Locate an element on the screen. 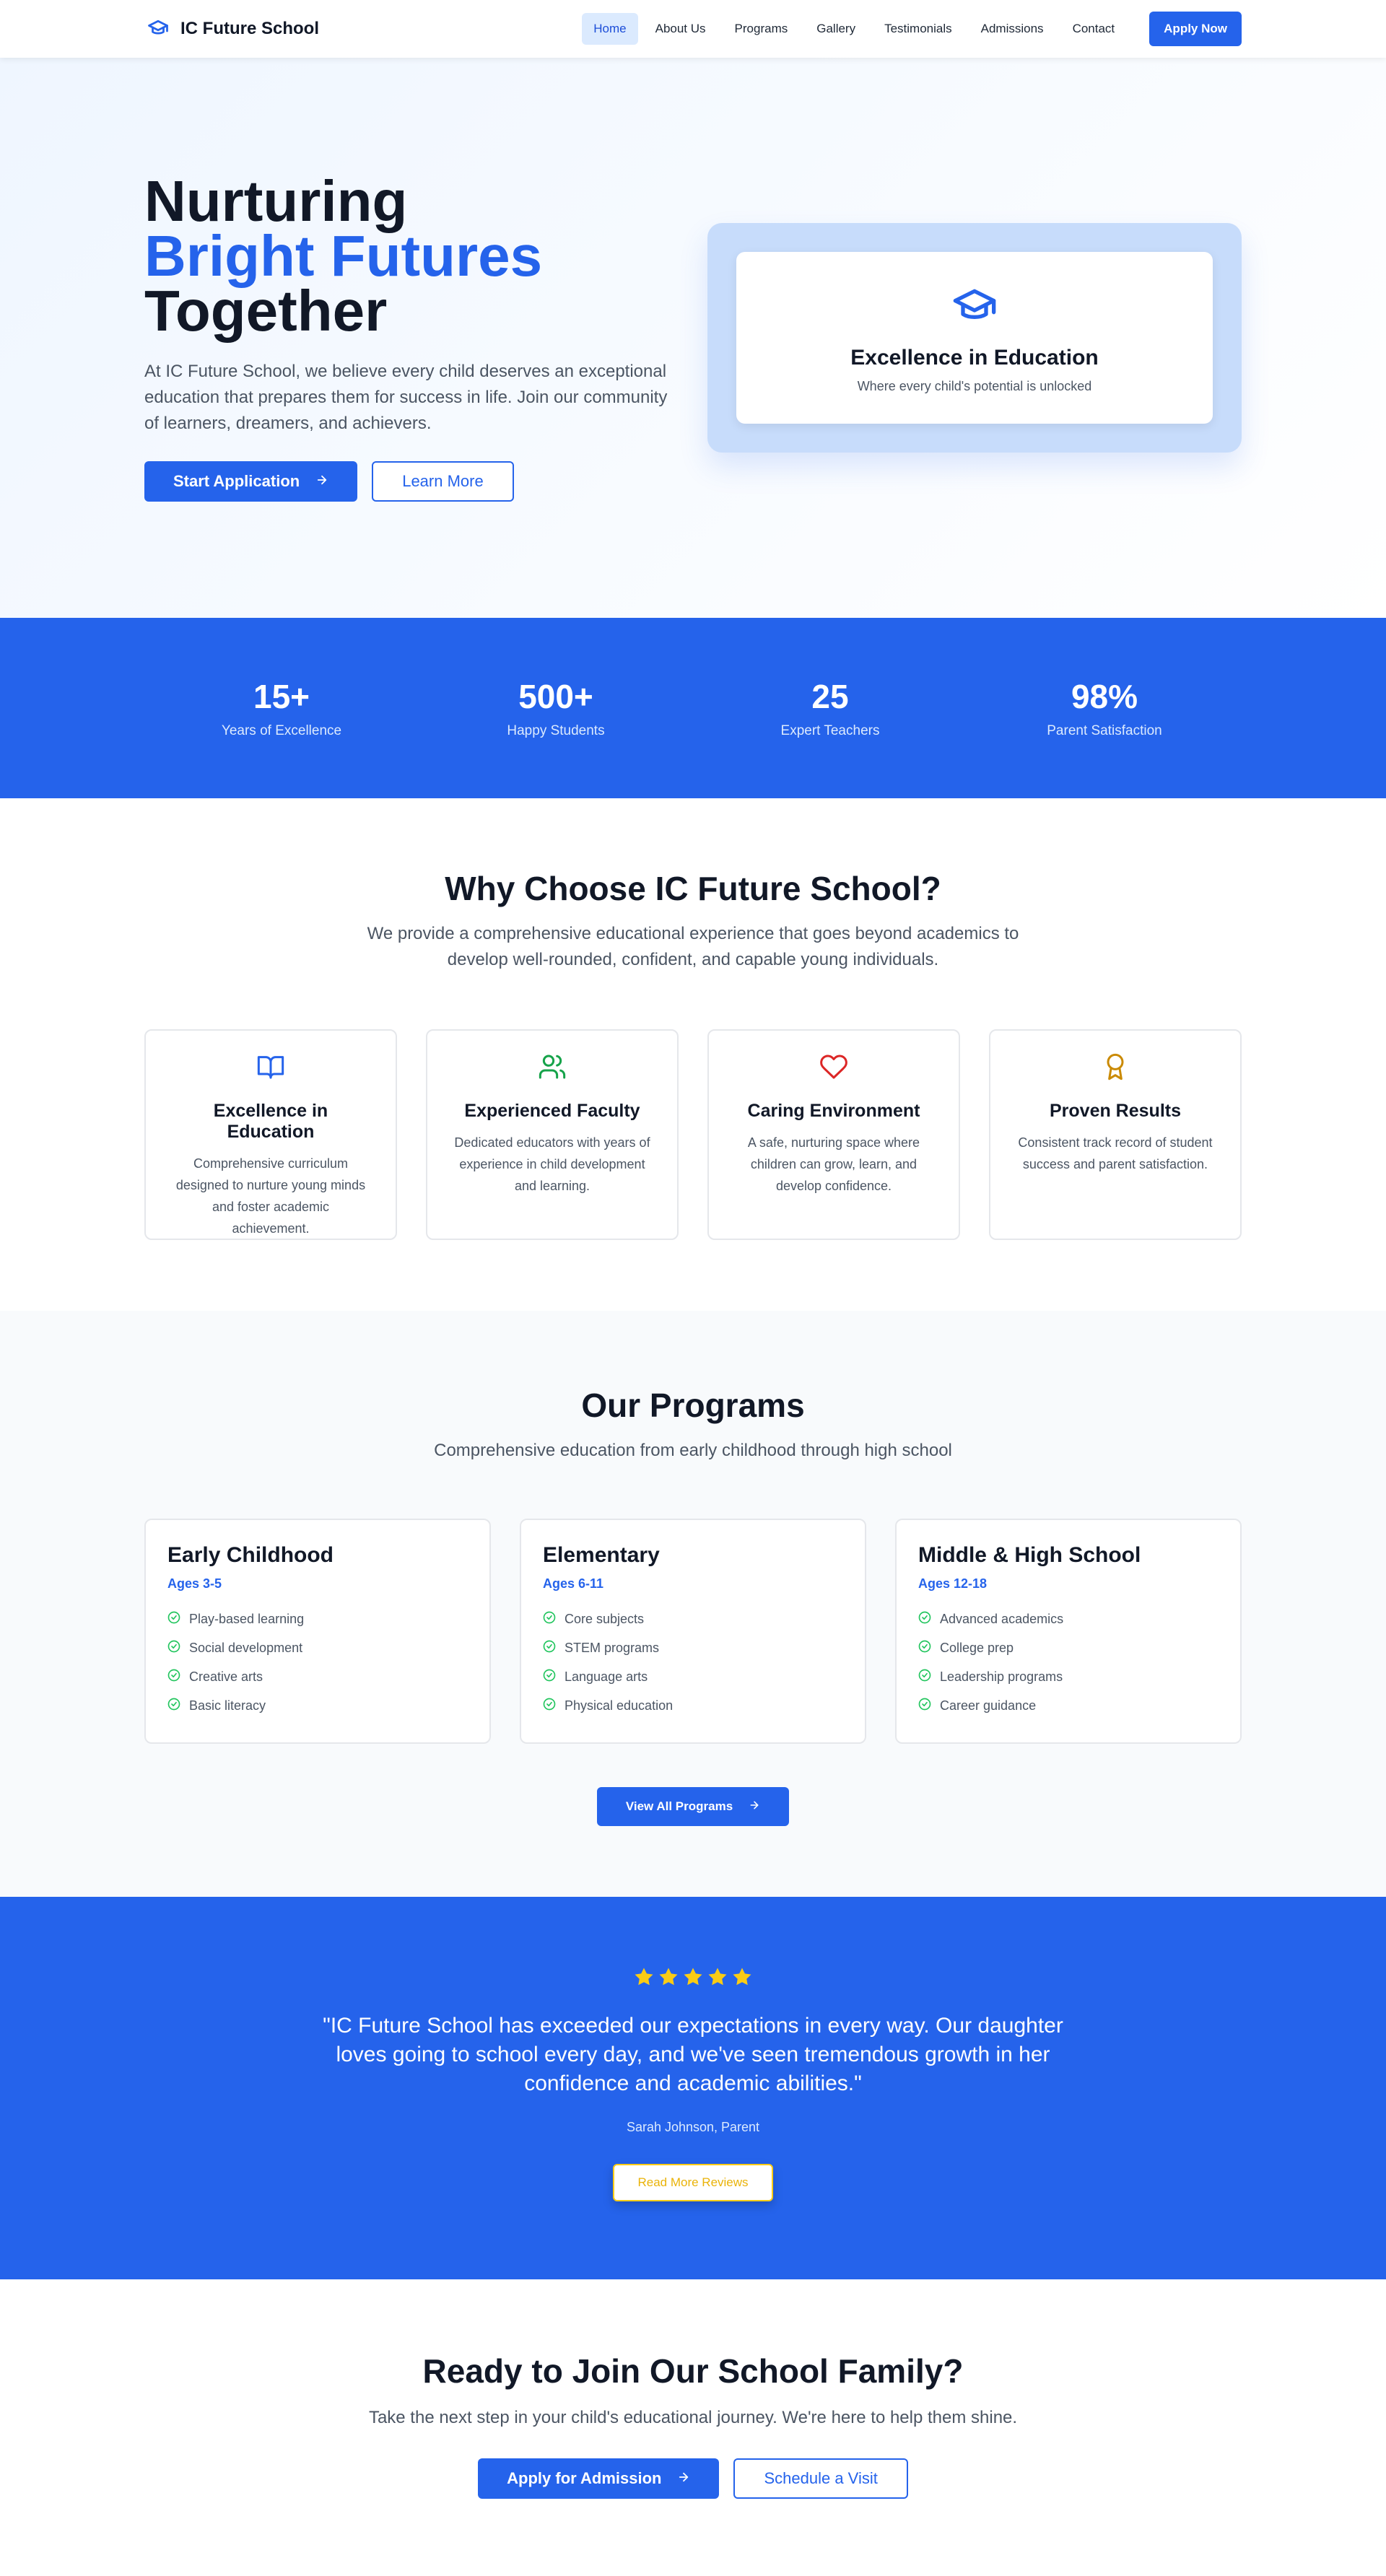 Image resolution: width=1386 pixels, height=2576 pixels. list-item: Physical education is located at coordinates (693, 1705).